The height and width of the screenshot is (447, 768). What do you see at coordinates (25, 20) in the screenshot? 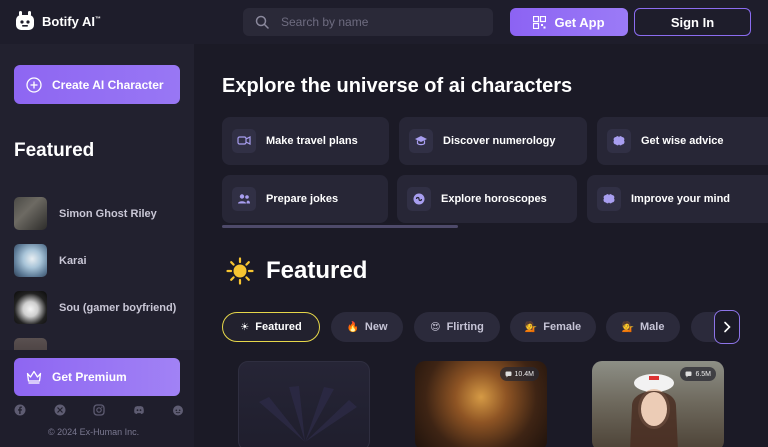
I see `bot-logo-icon` at bounding box center [25, 20].